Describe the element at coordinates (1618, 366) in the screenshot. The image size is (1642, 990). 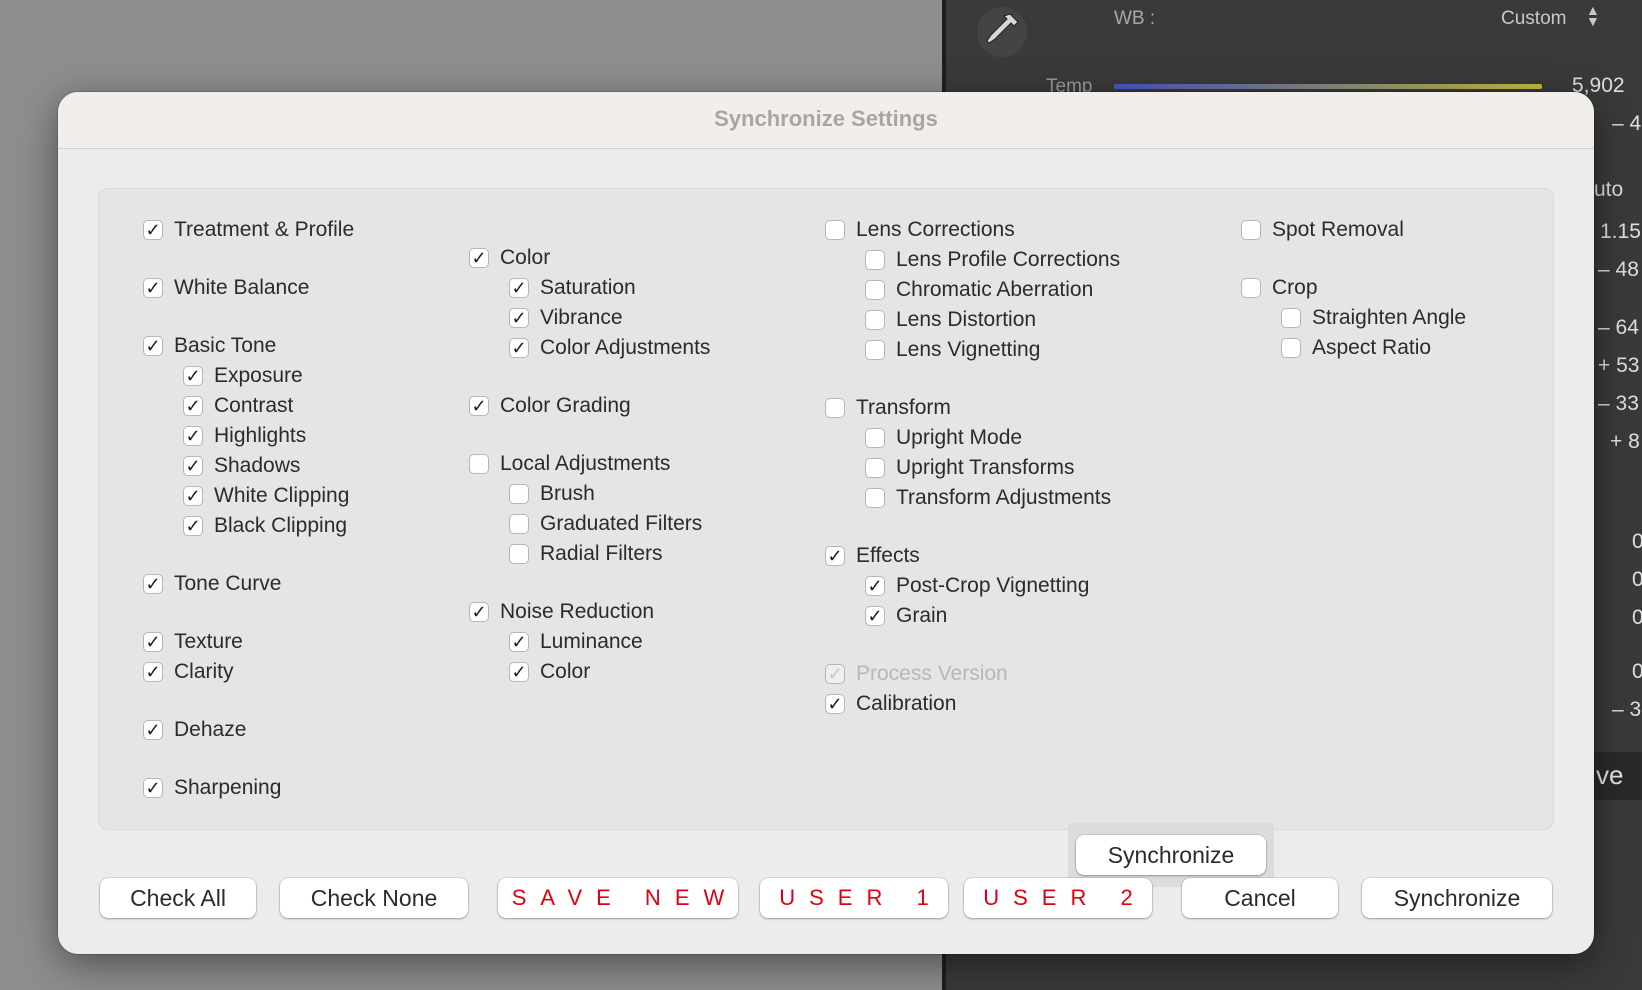
I see `shadows-value: + 53` at that location.